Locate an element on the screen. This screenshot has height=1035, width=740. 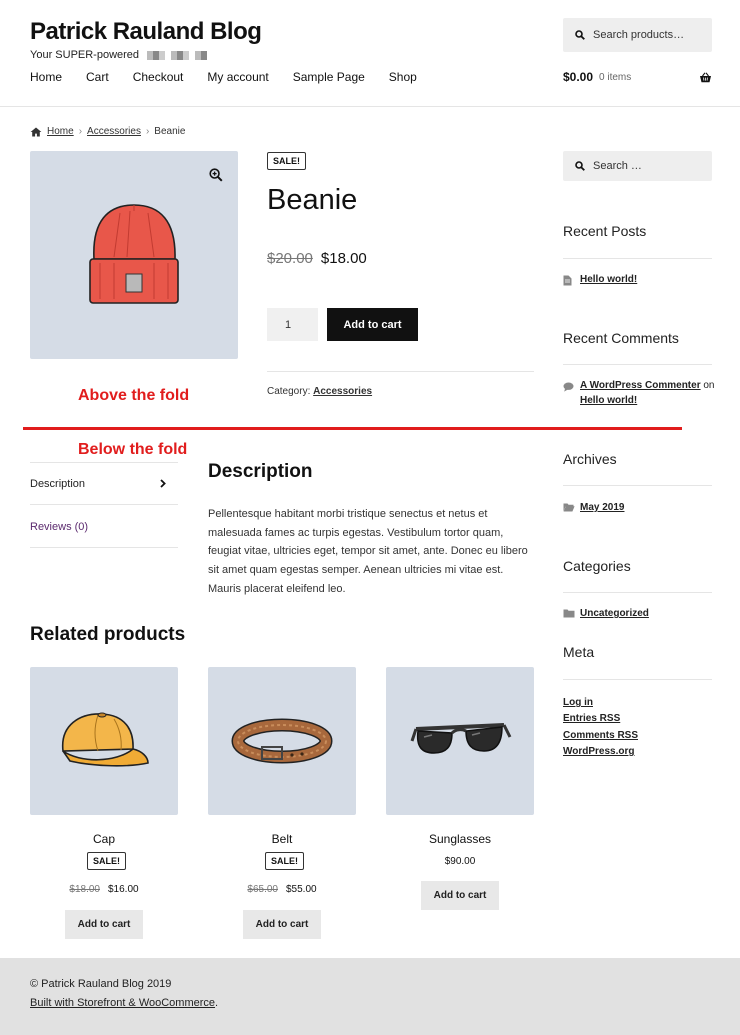
meta-comments-rss: Comments RSS is located at coordinates (600, 735).